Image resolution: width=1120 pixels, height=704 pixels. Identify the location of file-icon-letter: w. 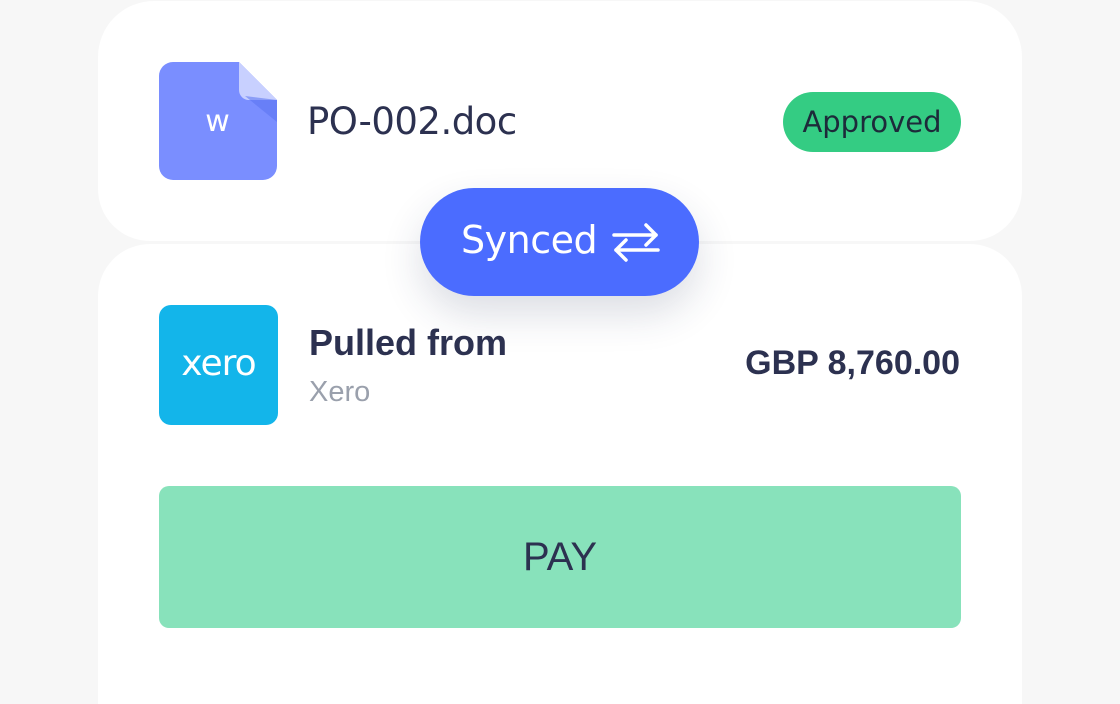
(218, 121).